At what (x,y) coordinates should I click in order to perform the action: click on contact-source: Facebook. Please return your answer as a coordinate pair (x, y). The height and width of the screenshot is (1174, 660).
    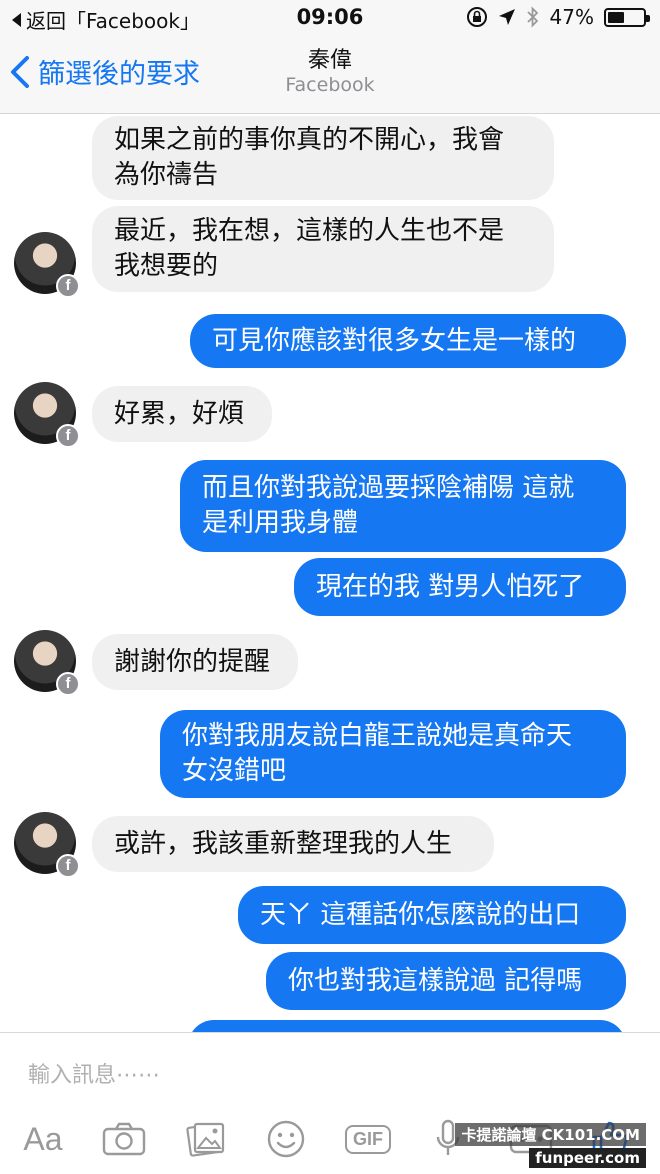
    Looking at the image, I should click on (330, 85).